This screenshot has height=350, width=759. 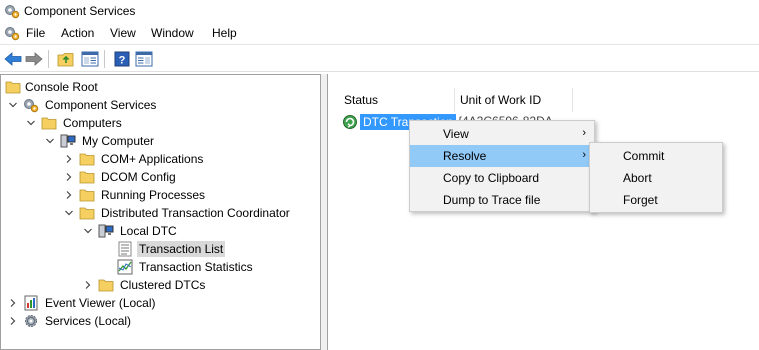 I want to click on tree-item-label: My Computer, so click(x=118, y=141).